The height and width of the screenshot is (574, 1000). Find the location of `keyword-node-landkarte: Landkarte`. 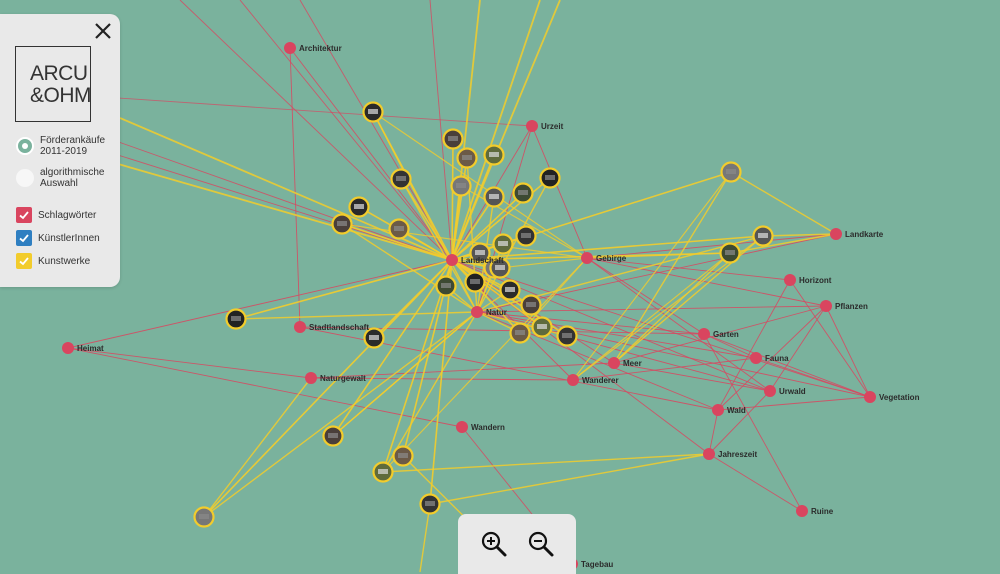

keyword-node-landkarte: Landkarte is located at coordinates (857, 234).